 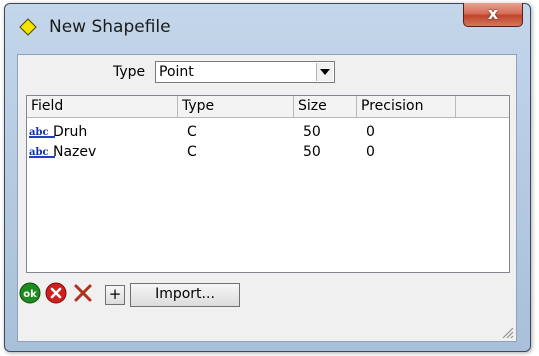 I want to click on column-header-field: Field, so click(x=102, y=106).